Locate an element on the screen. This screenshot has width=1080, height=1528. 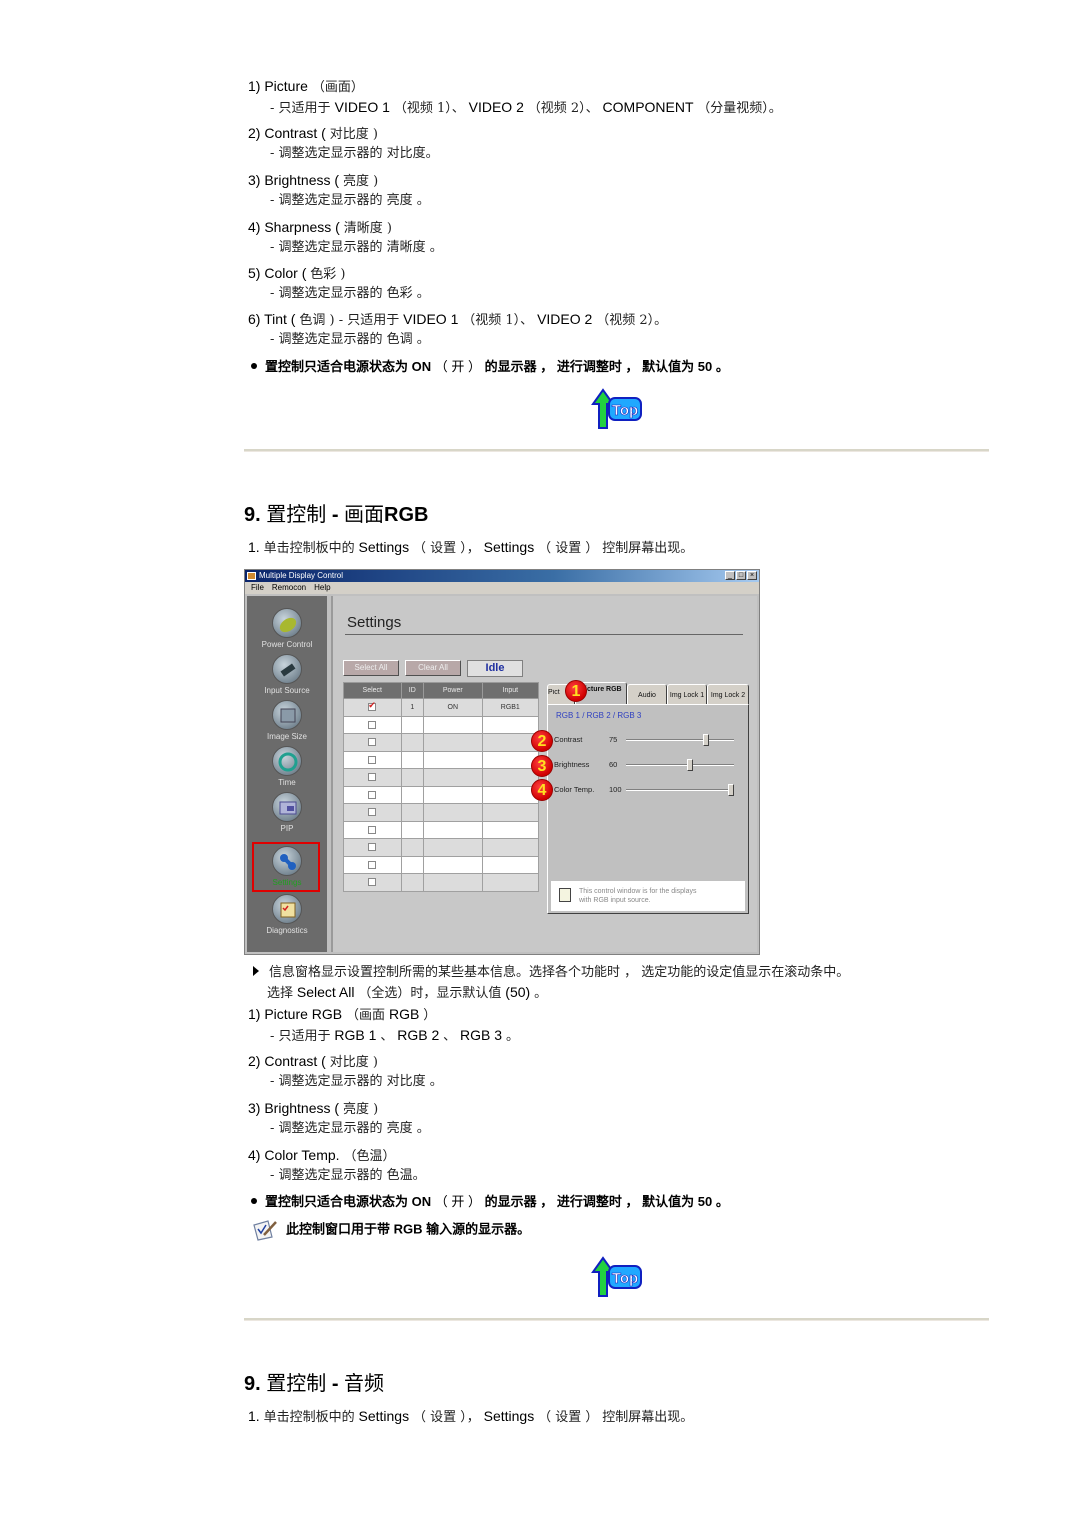
picture-rgb-item-desc: - 只适用于 RGB 1 、 RGB 2 、 RGB 3 。 is located at coordinates (394, 1035).